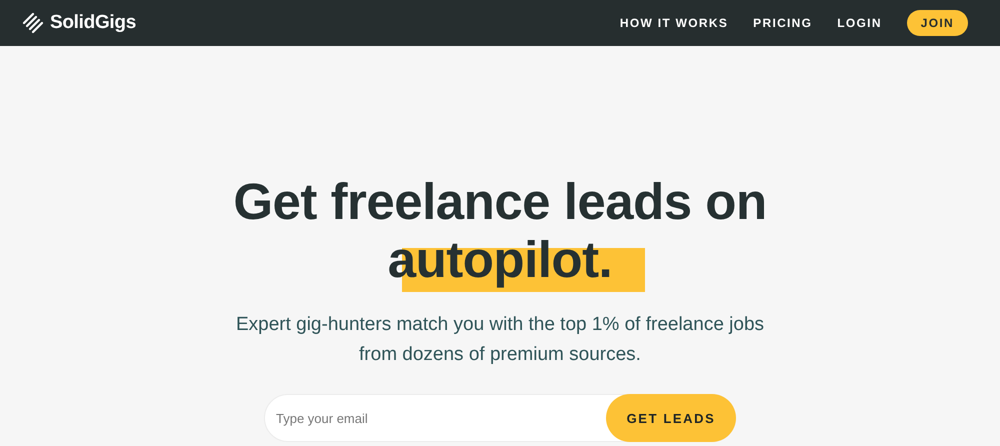  What do you see at coordinates (500, 418) in the screenshot?
I see `email-signup-field: Type your email GET LEADS` at bounding box center [500, 418].